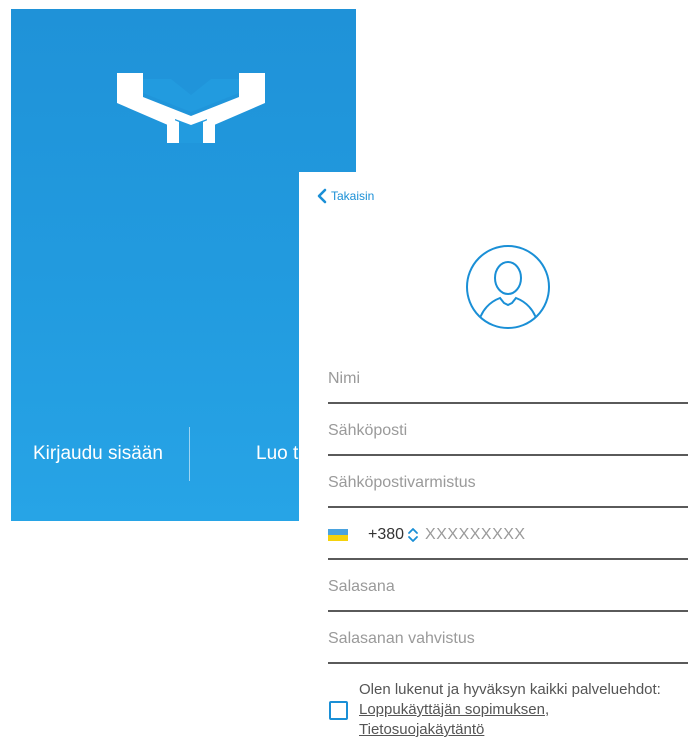 The image size is (697, 747). What do you see at coordinates (508, 287) in the screenshot?
I see `user-avatar-icon` at bounding box center [508, 287].